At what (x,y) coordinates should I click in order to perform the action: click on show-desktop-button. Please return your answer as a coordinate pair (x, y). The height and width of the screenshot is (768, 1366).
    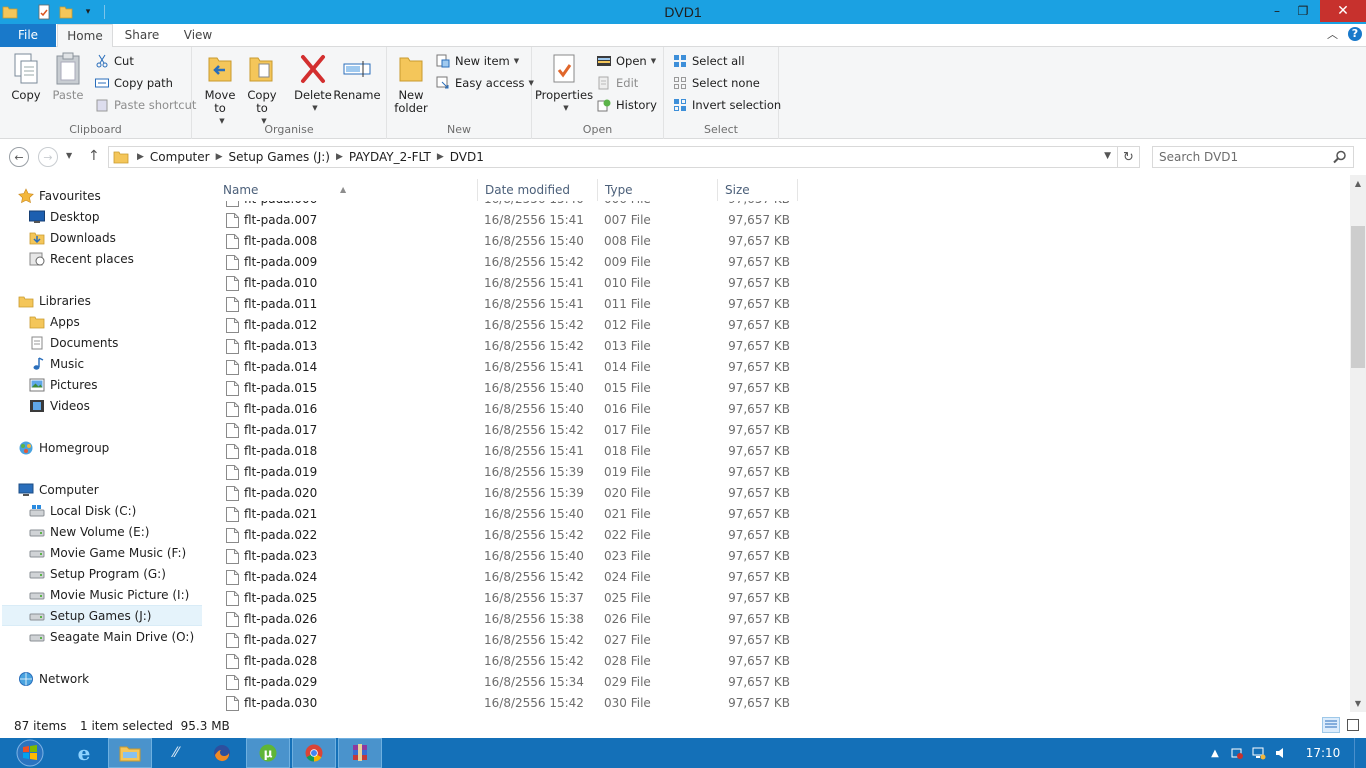
    Looking at the image, I should click on (1360, 753).